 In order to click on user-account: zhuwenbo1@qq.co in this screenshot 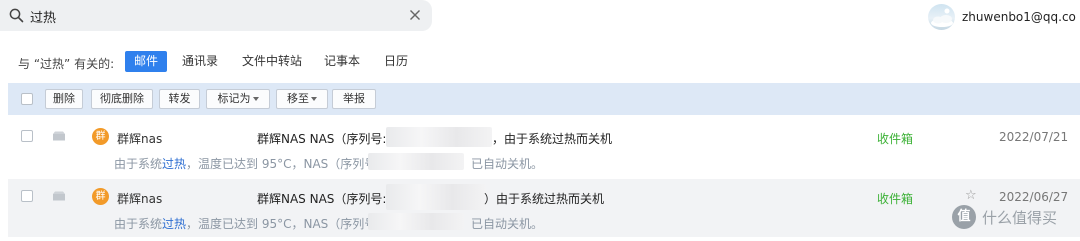, I will do `click(1004, 17)`.